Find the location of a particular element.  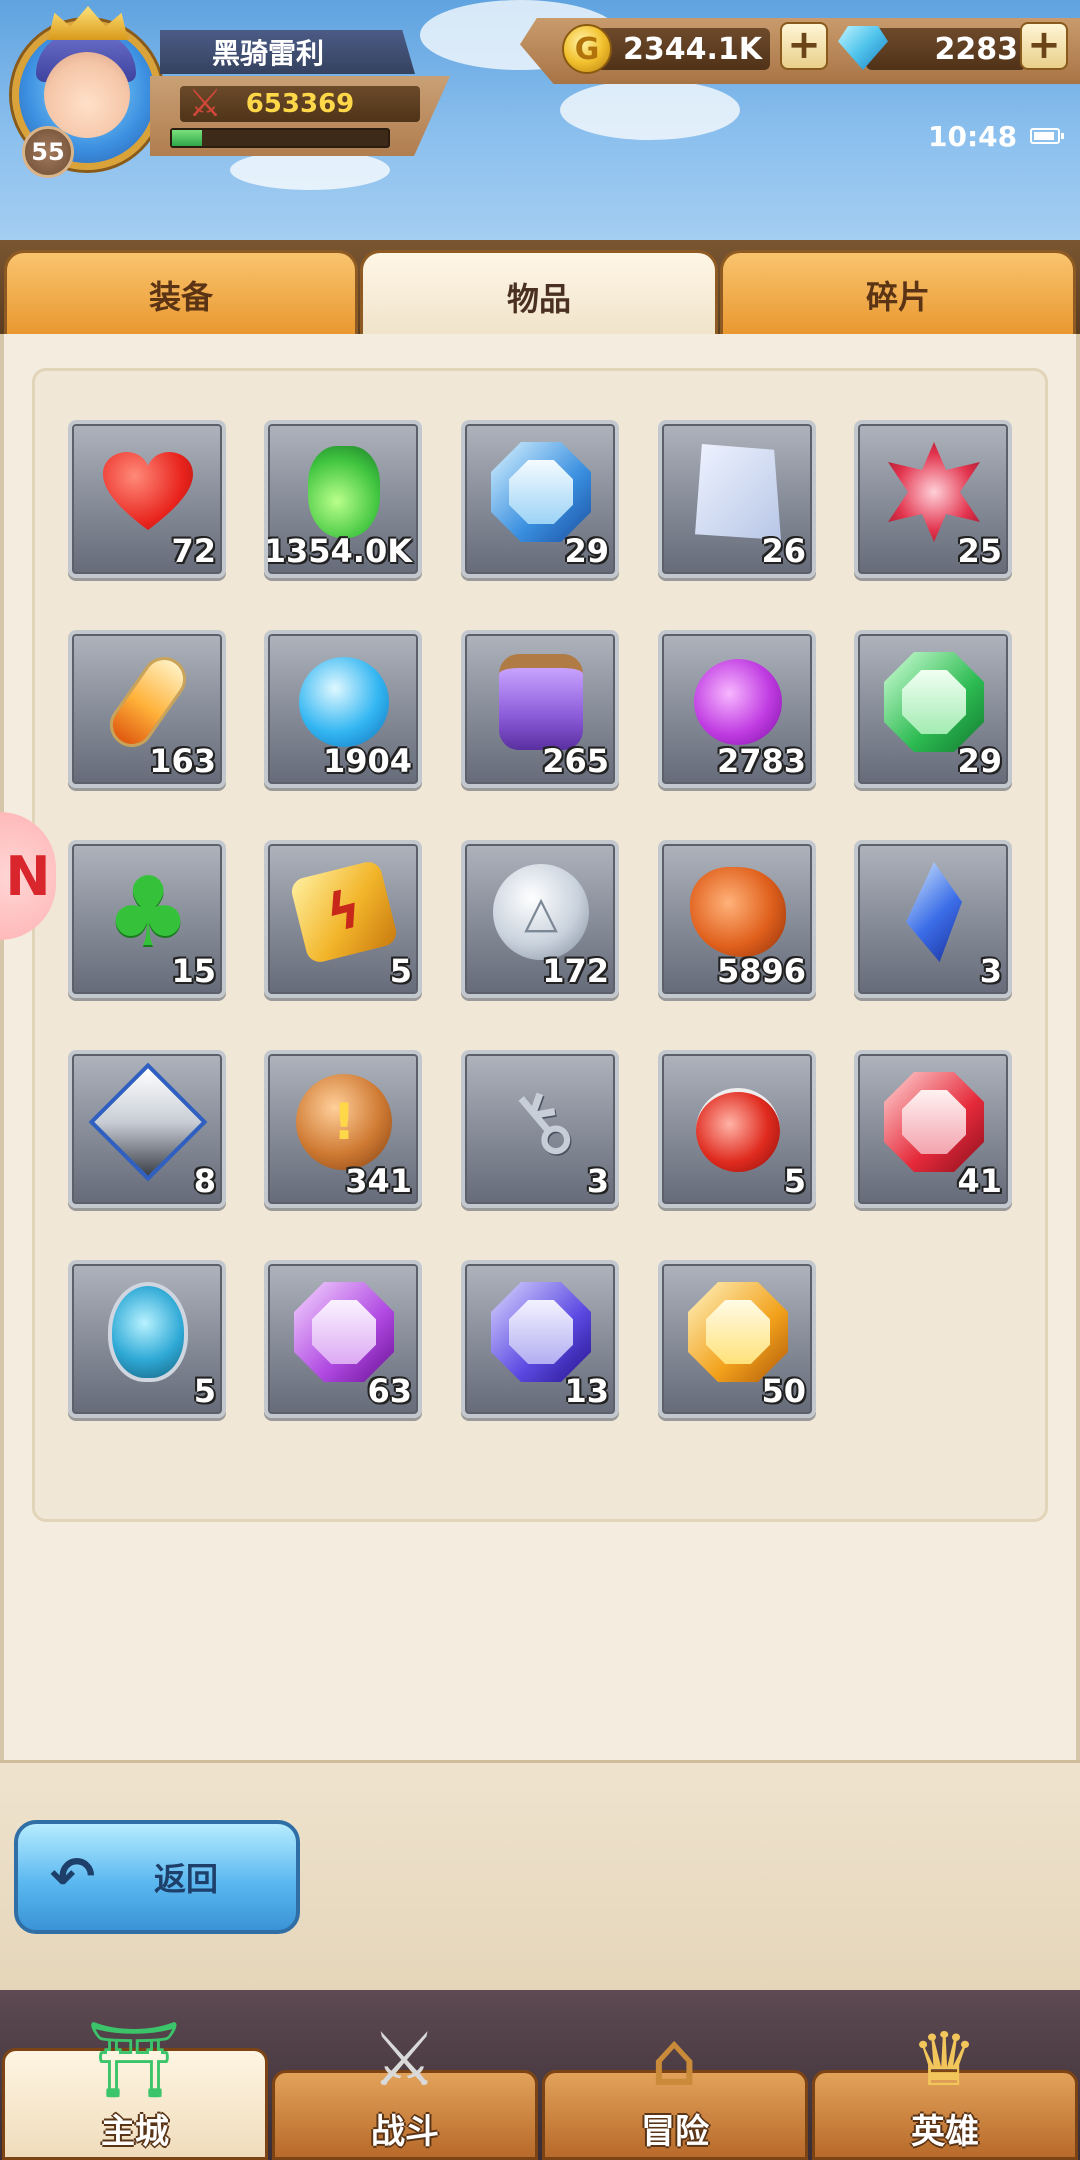

player-level-badge: 55 is located at coordinates (48, 152).